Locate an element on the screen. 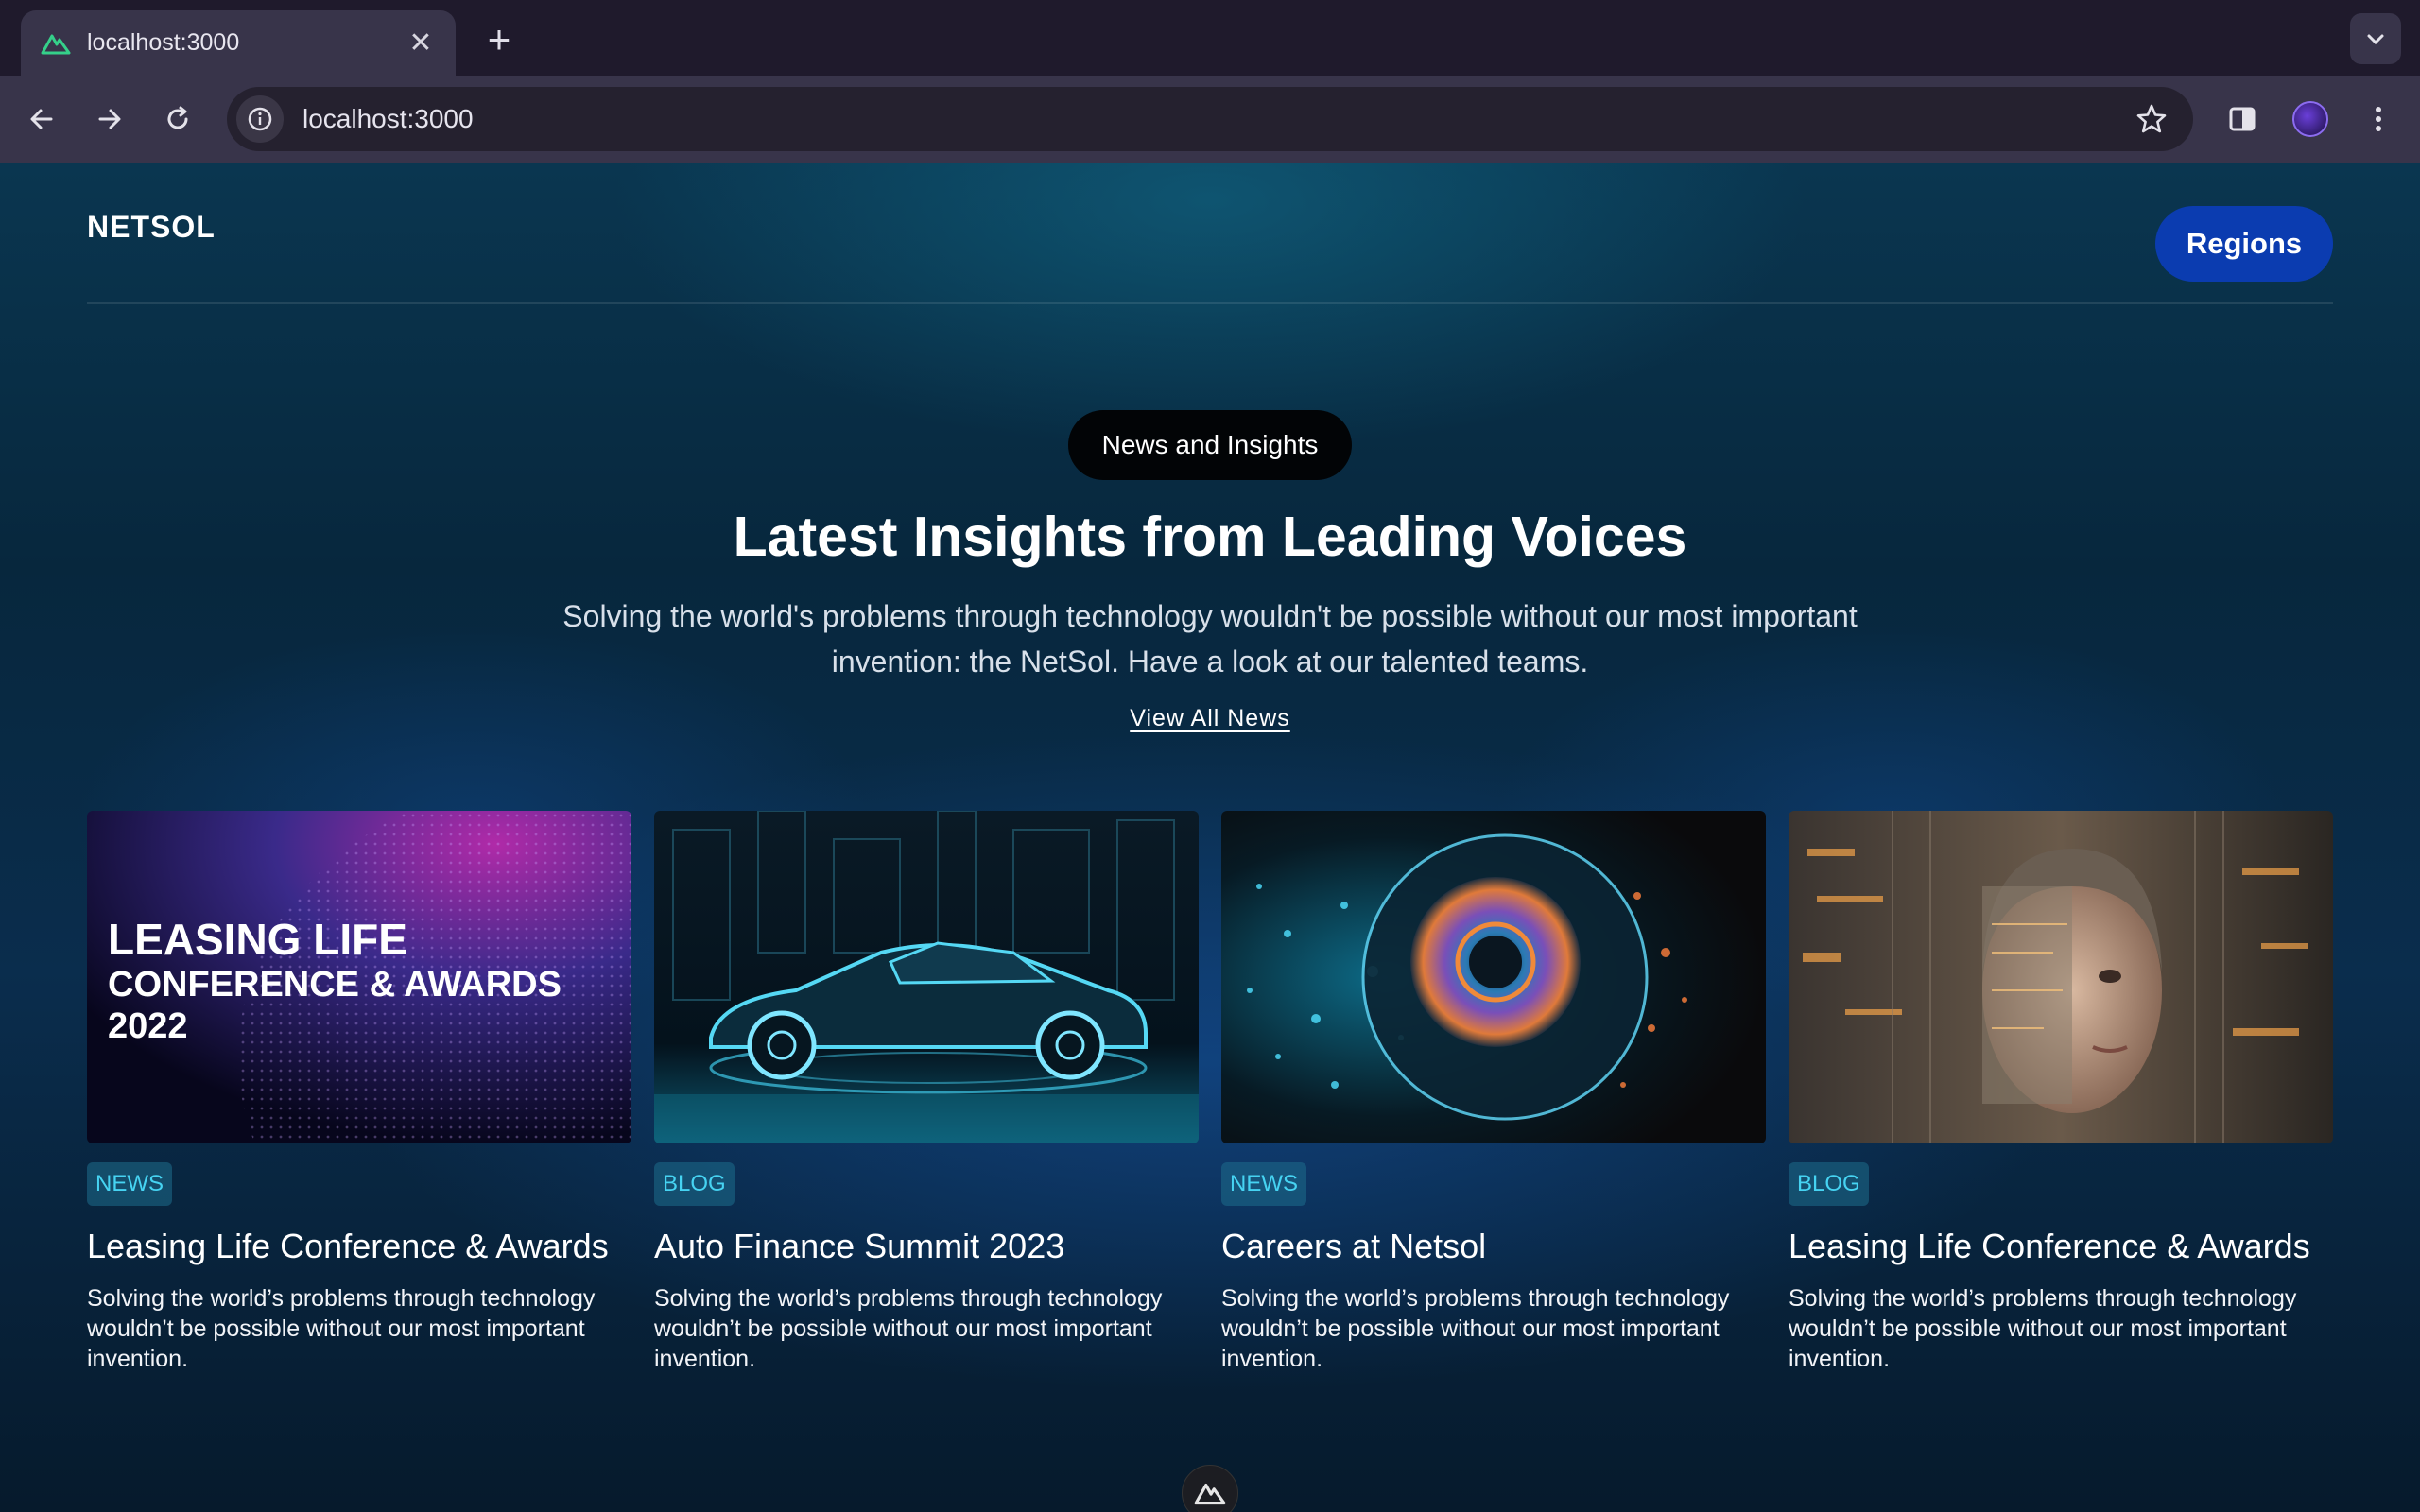  card-image: LEASING LIFE CONFERENCE & AWARDS 2022 is located at coordinates (359, 977).